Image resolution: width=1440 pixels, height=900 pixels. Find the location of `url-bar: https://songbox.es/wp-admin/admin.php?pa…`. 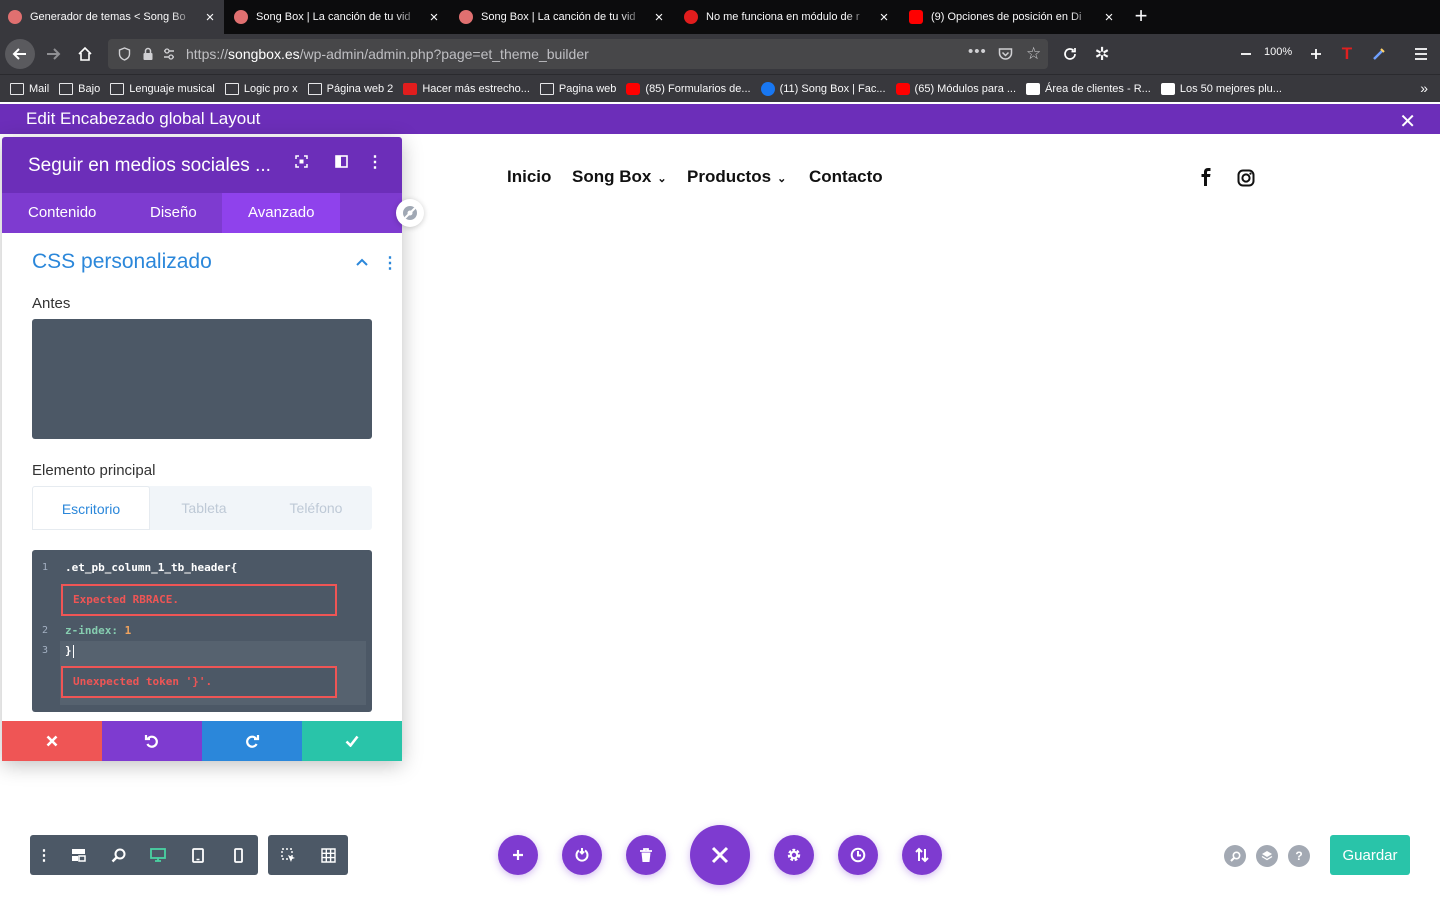

url-bar: https://songbox.es/wp-admin/admin.php?pa… is located at coordinates (578, 54).